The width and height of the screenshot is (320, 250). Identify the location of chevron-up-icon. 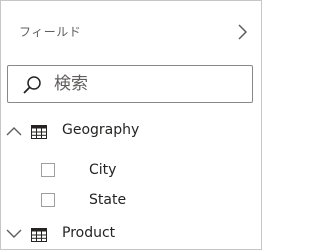
(14, 131).